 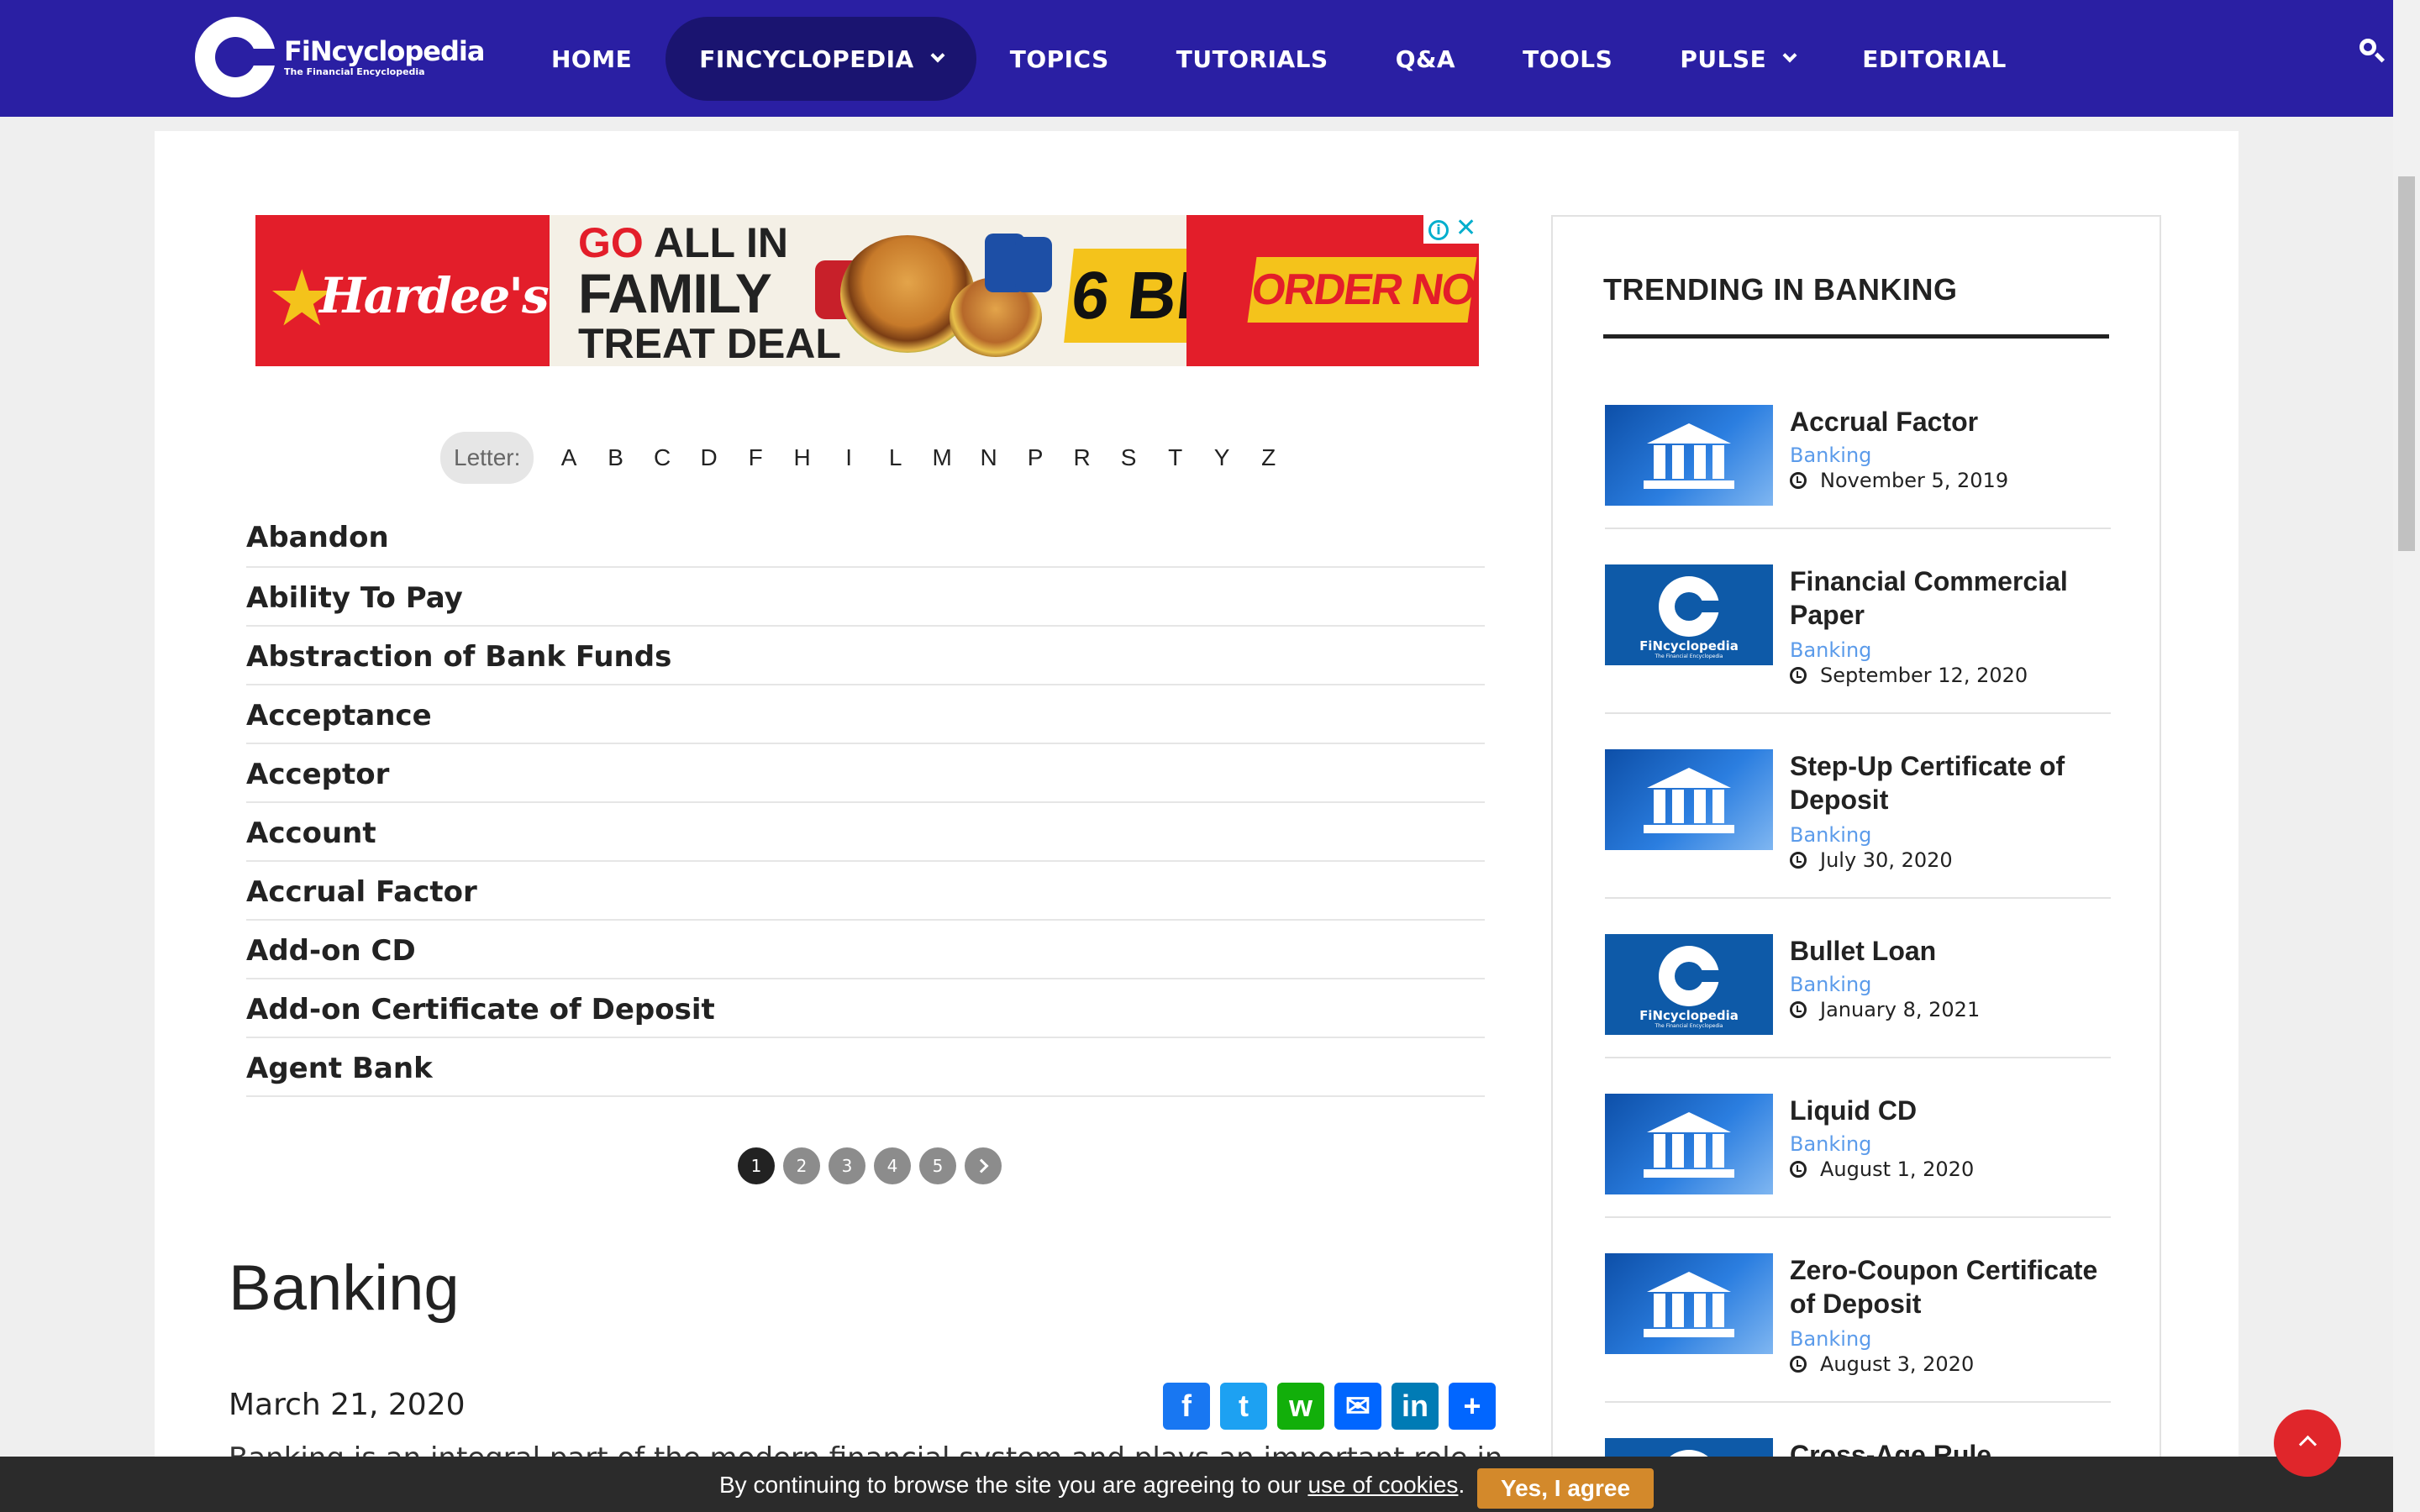 I want to click on trending-date: September 12, 2020, so click(x=1909, y=675).